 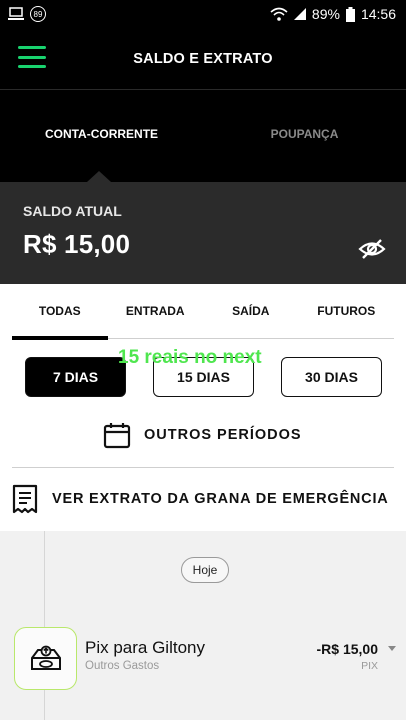 I want to click on tab-poupanca: POUPANÇA, so click(x=304, y=136).